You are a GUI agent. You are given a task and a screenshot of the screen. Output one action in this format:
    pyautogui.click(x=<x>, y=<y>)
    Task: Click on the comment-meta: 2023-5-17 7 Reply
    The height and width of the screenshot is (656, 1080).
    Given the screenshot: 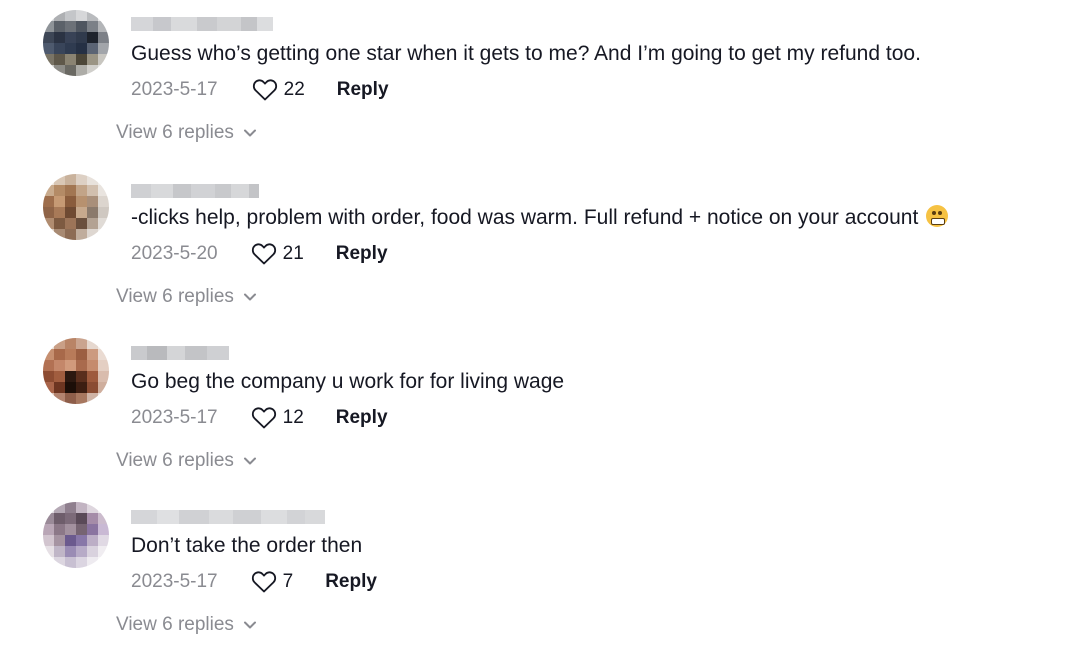 What is the action you would take?
    pyautogui.click(x=254, y=582)
    